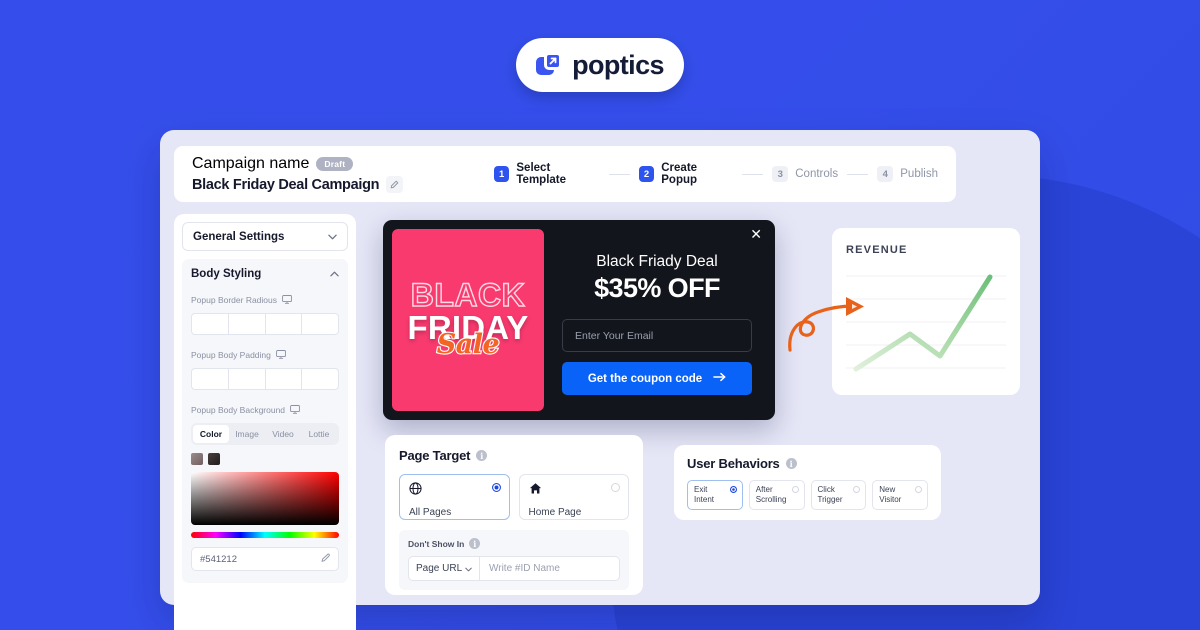 Image resolution: width=1200 pixels, height=630 pixels. Describe the element at coordinates (771, 499) in the screenshot. I see `behavior-label-line2: Scrolling` at that location.